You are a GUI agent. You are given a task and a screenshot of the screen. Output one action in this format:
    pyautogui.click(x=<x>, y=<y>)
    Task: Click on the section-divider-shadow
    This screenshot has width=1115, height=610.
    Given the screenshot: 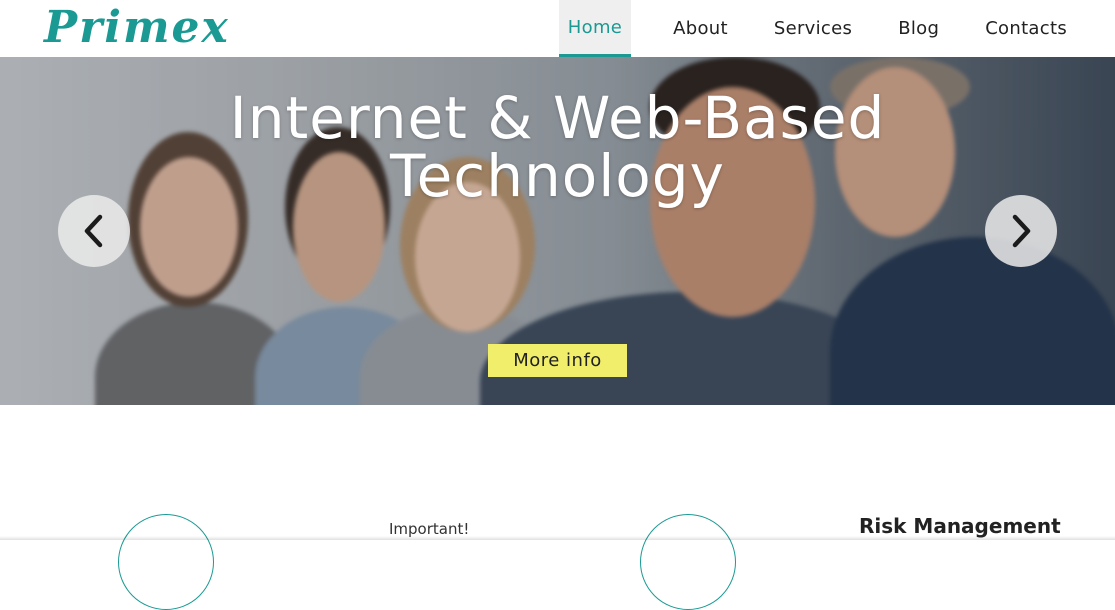 What is the action you would take?
    pyautogui.click(x=557, y=538)
    